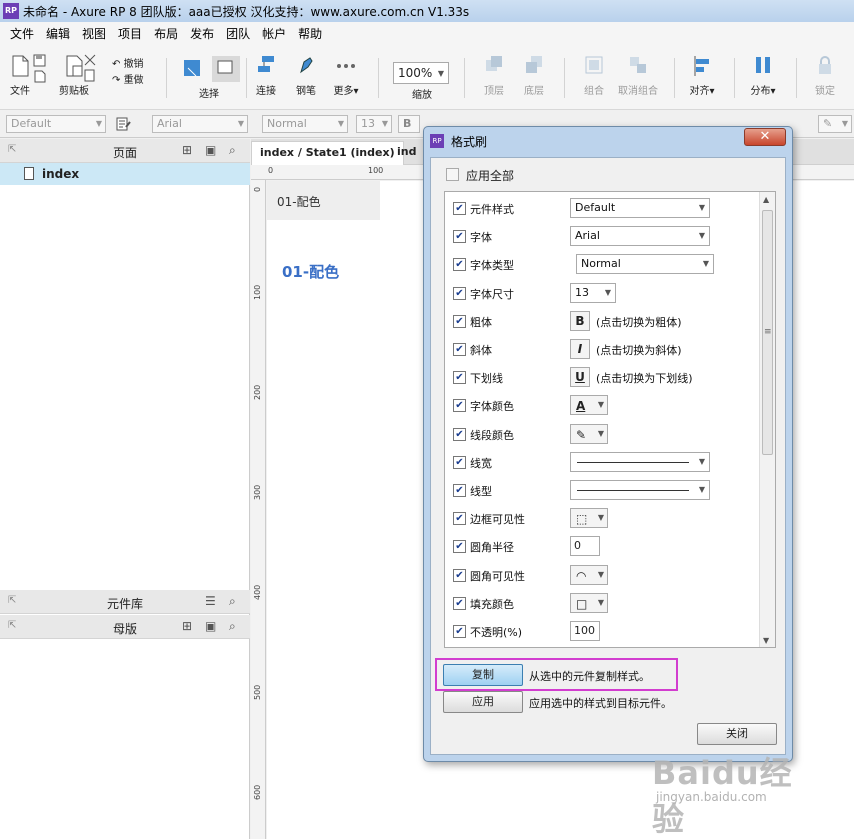  I want to click on save-icon, so click(40, 69).